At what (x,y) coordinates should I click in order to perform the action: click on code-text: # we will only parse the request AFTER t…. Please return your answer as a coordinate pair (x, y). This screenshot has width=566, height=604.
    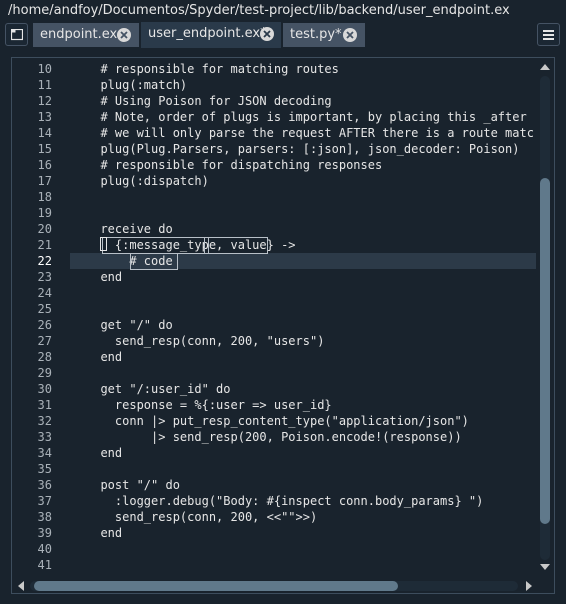
    Looking at the image, I should click on (310, 133).